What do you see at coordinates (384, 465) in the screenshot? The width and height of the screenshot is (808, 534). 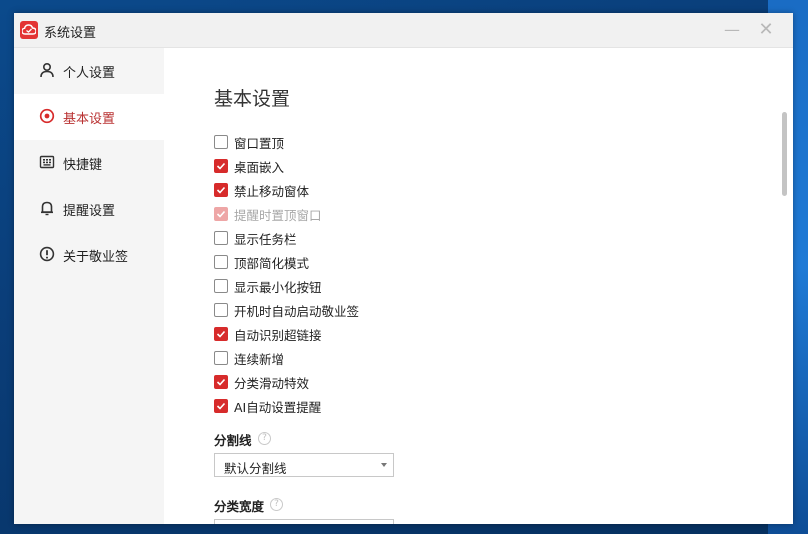 I see `chevron-down-icon` at bounding box center [384, 465].